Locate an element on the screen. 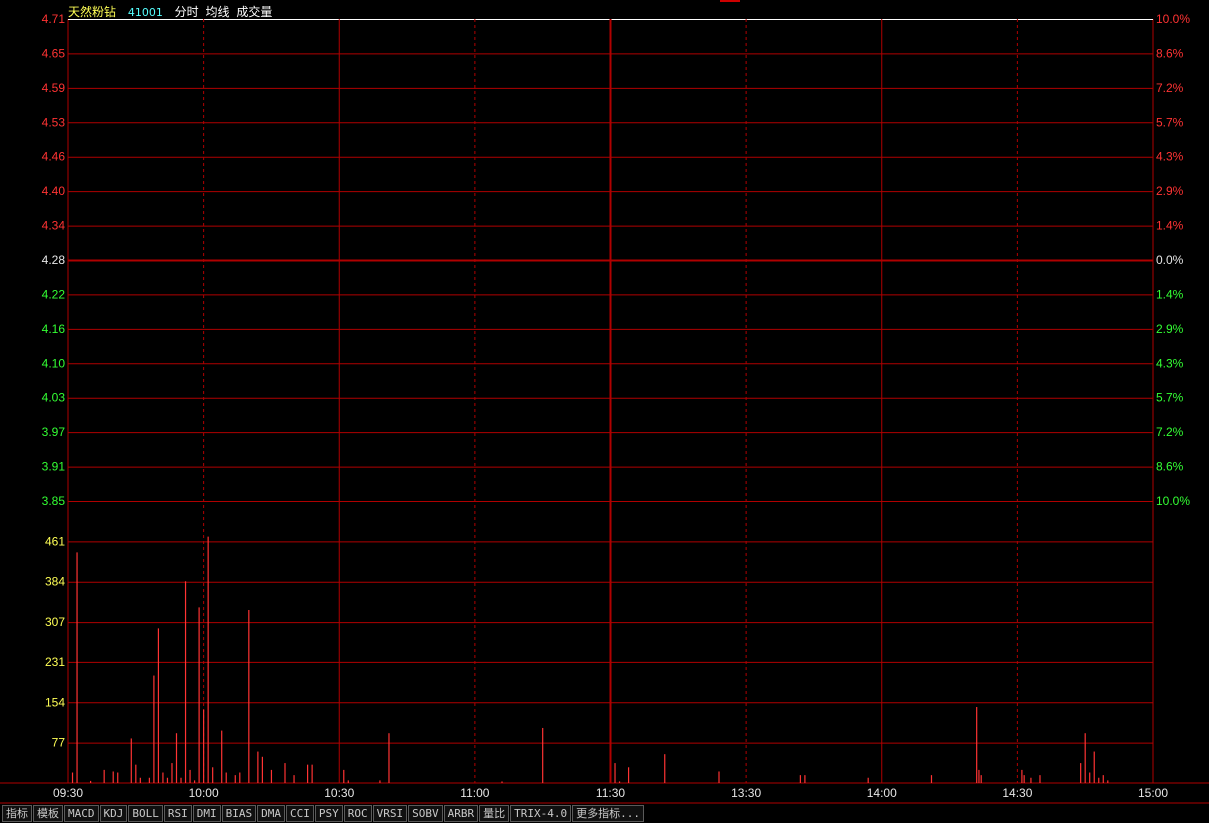 The image size is (1209, 823). toolbar-button: ARBR is located at coordinates (461, 813).